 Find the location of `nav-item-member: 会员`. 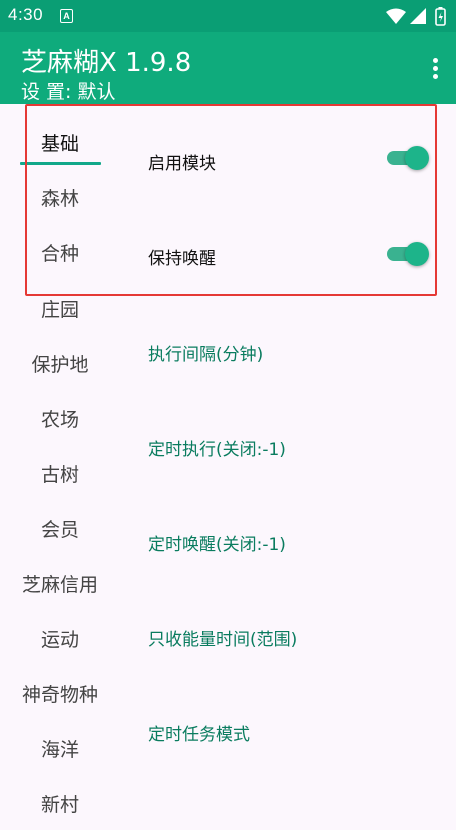

nav-item-member: 会员 is located at coordinates (60, 530).